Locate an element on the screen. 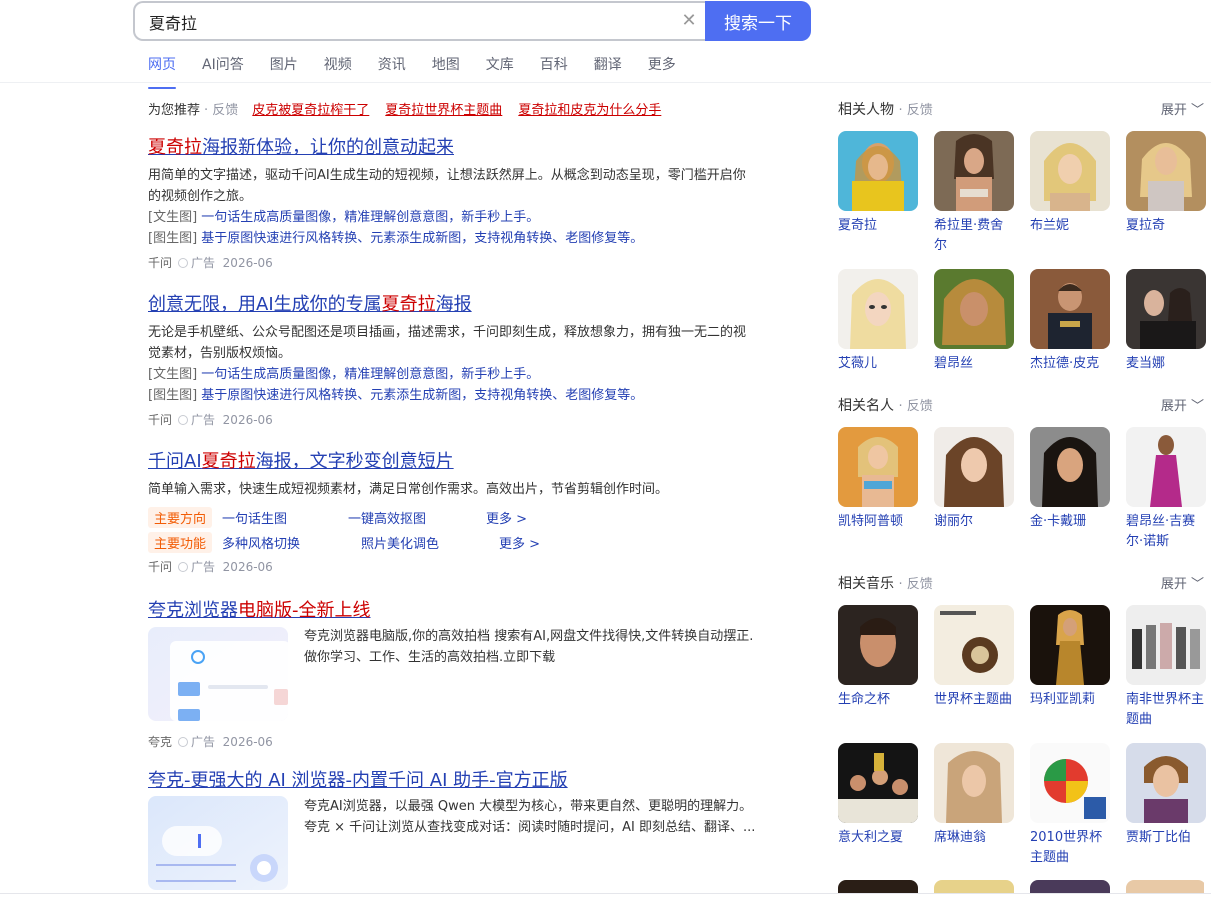  related-card: 夏奇拉 is located at coordinates (878, 183).